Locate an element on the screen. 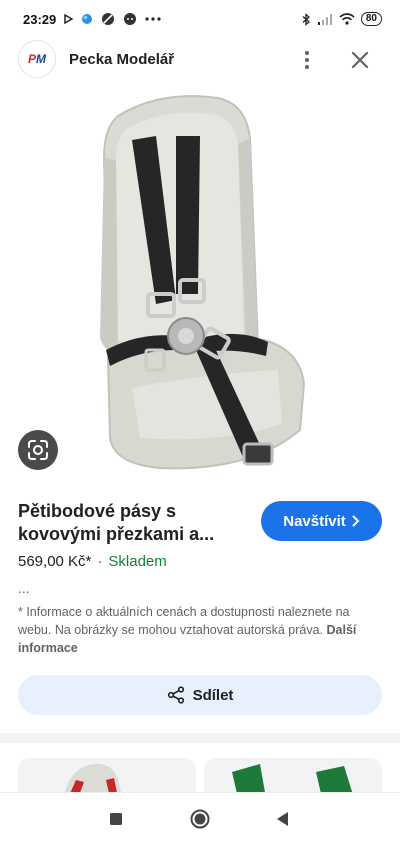  google-lens-button is located at coordinates (38, 450).